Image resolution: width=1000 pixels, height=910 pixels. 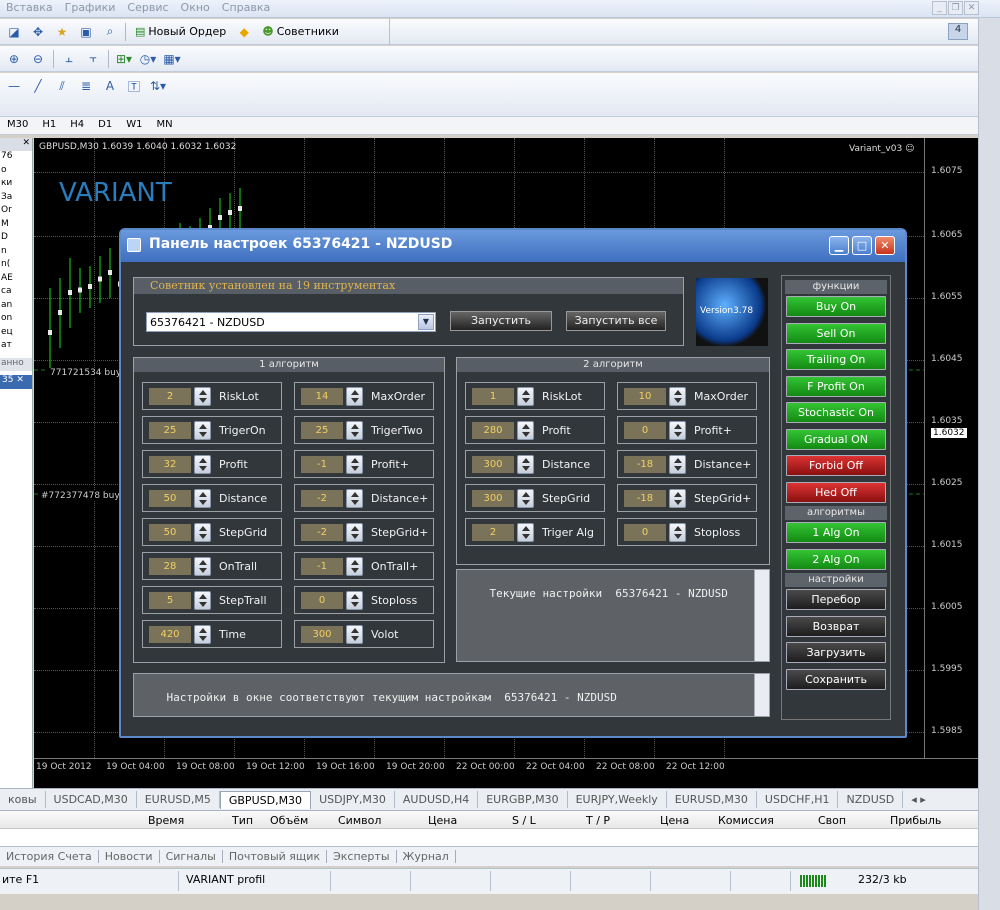 What do you see at coordinates (16, 172) in the screenshot?
I see `market-watch-row: o` at bounding box center [16, 172].